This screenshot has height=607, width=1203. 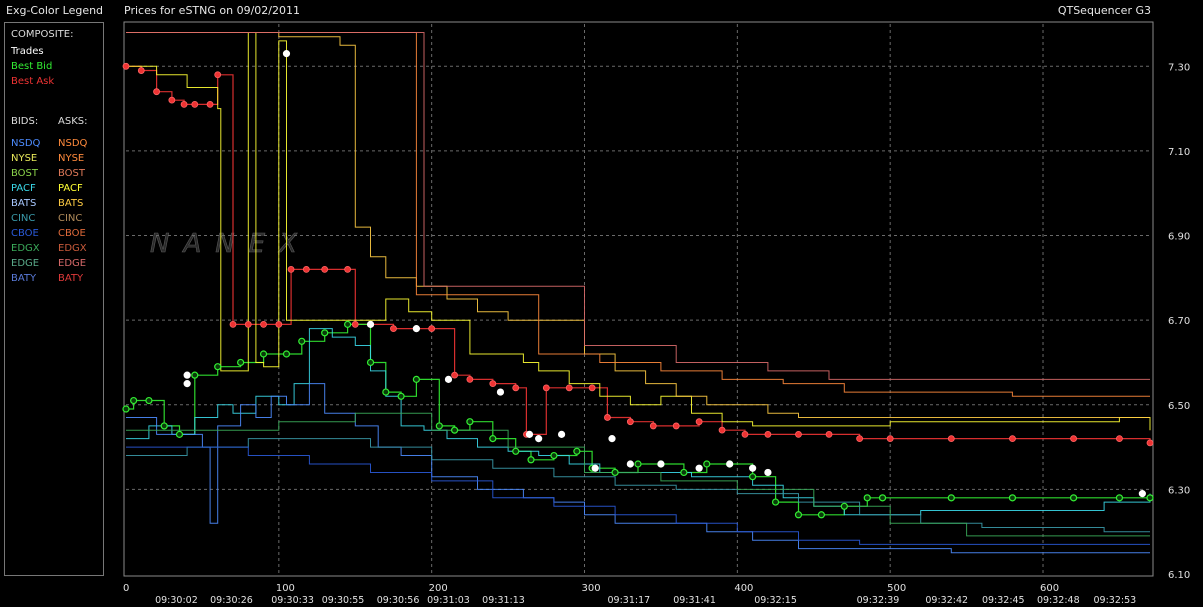 What do you see at coordinates (896, 588) in the screenshot?
I see `x-tick-label: 500` at bounding box center [896, 588].